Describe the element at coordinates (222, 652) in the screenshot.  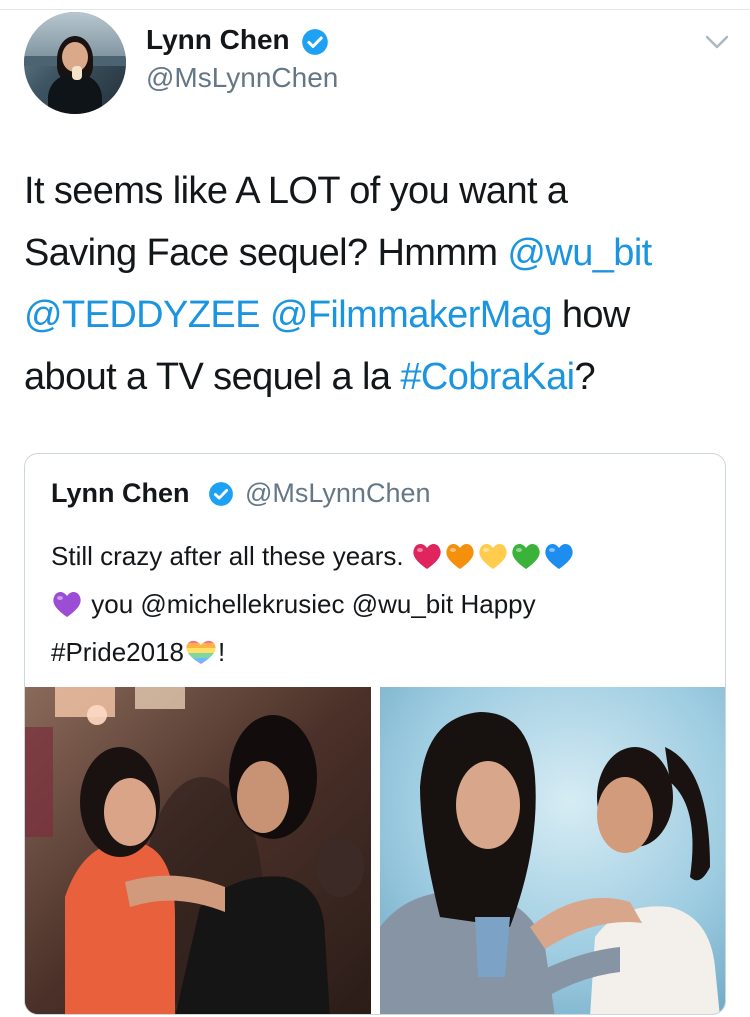
I see `quoted-text-span: !` at that location.